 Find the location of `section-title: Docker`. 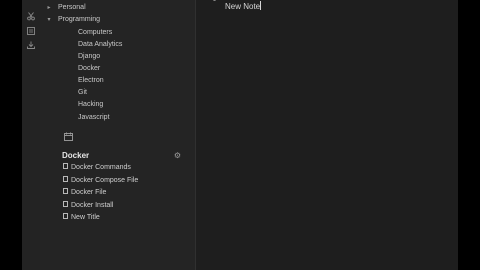

section-title: Docker is located at coordinates (76, 155).